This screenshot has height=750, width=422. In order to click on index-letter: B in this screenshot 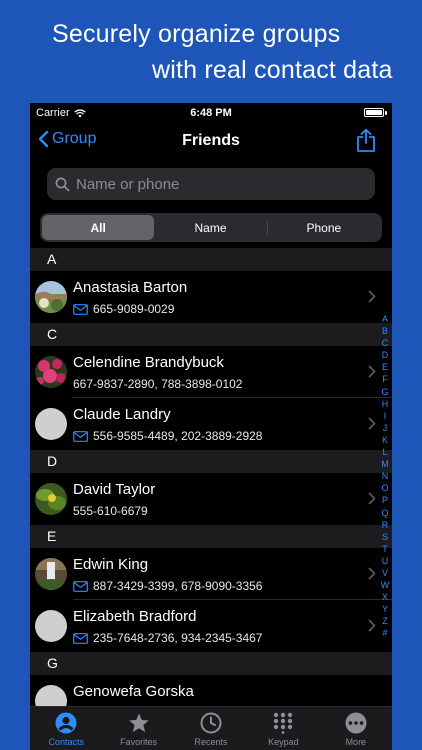, I will do `click(385, 331)`.